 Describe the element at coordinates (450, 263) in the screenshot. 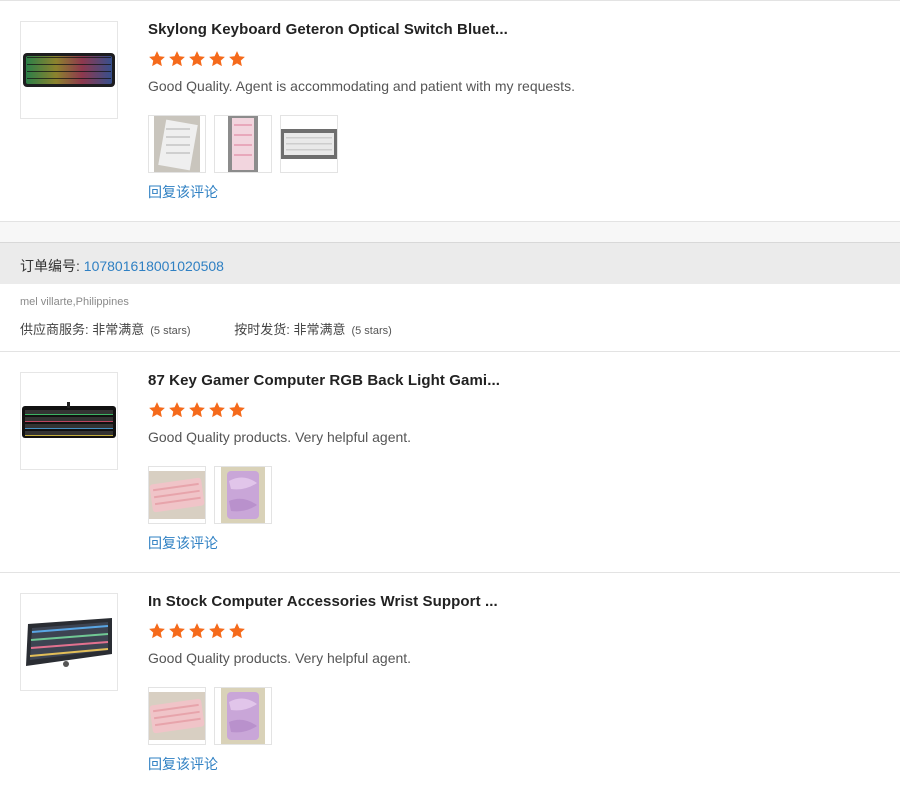

I see `order-header: 订单编号: 107801618001020508` at that location.